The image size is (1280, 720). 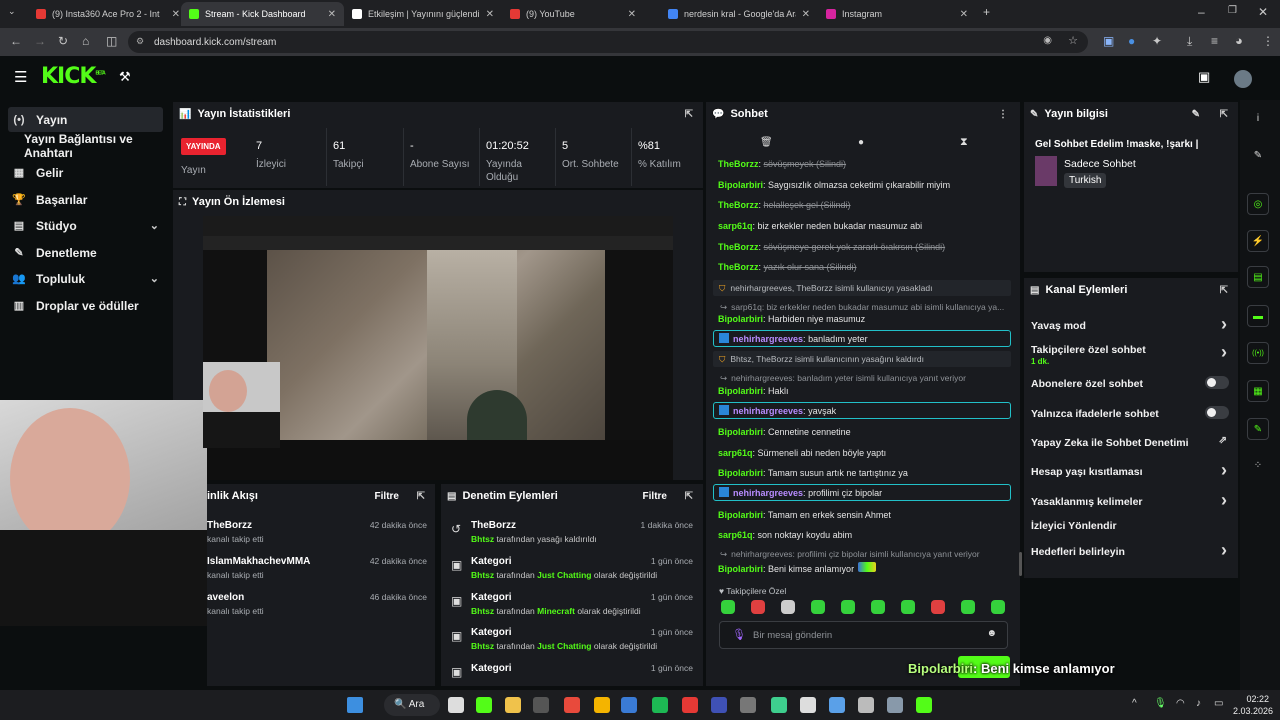 What do you see at coordinates (964, 142) in the screenshot?
I see `hourglass-icon: ⧗` at bounding box center [964, 142].